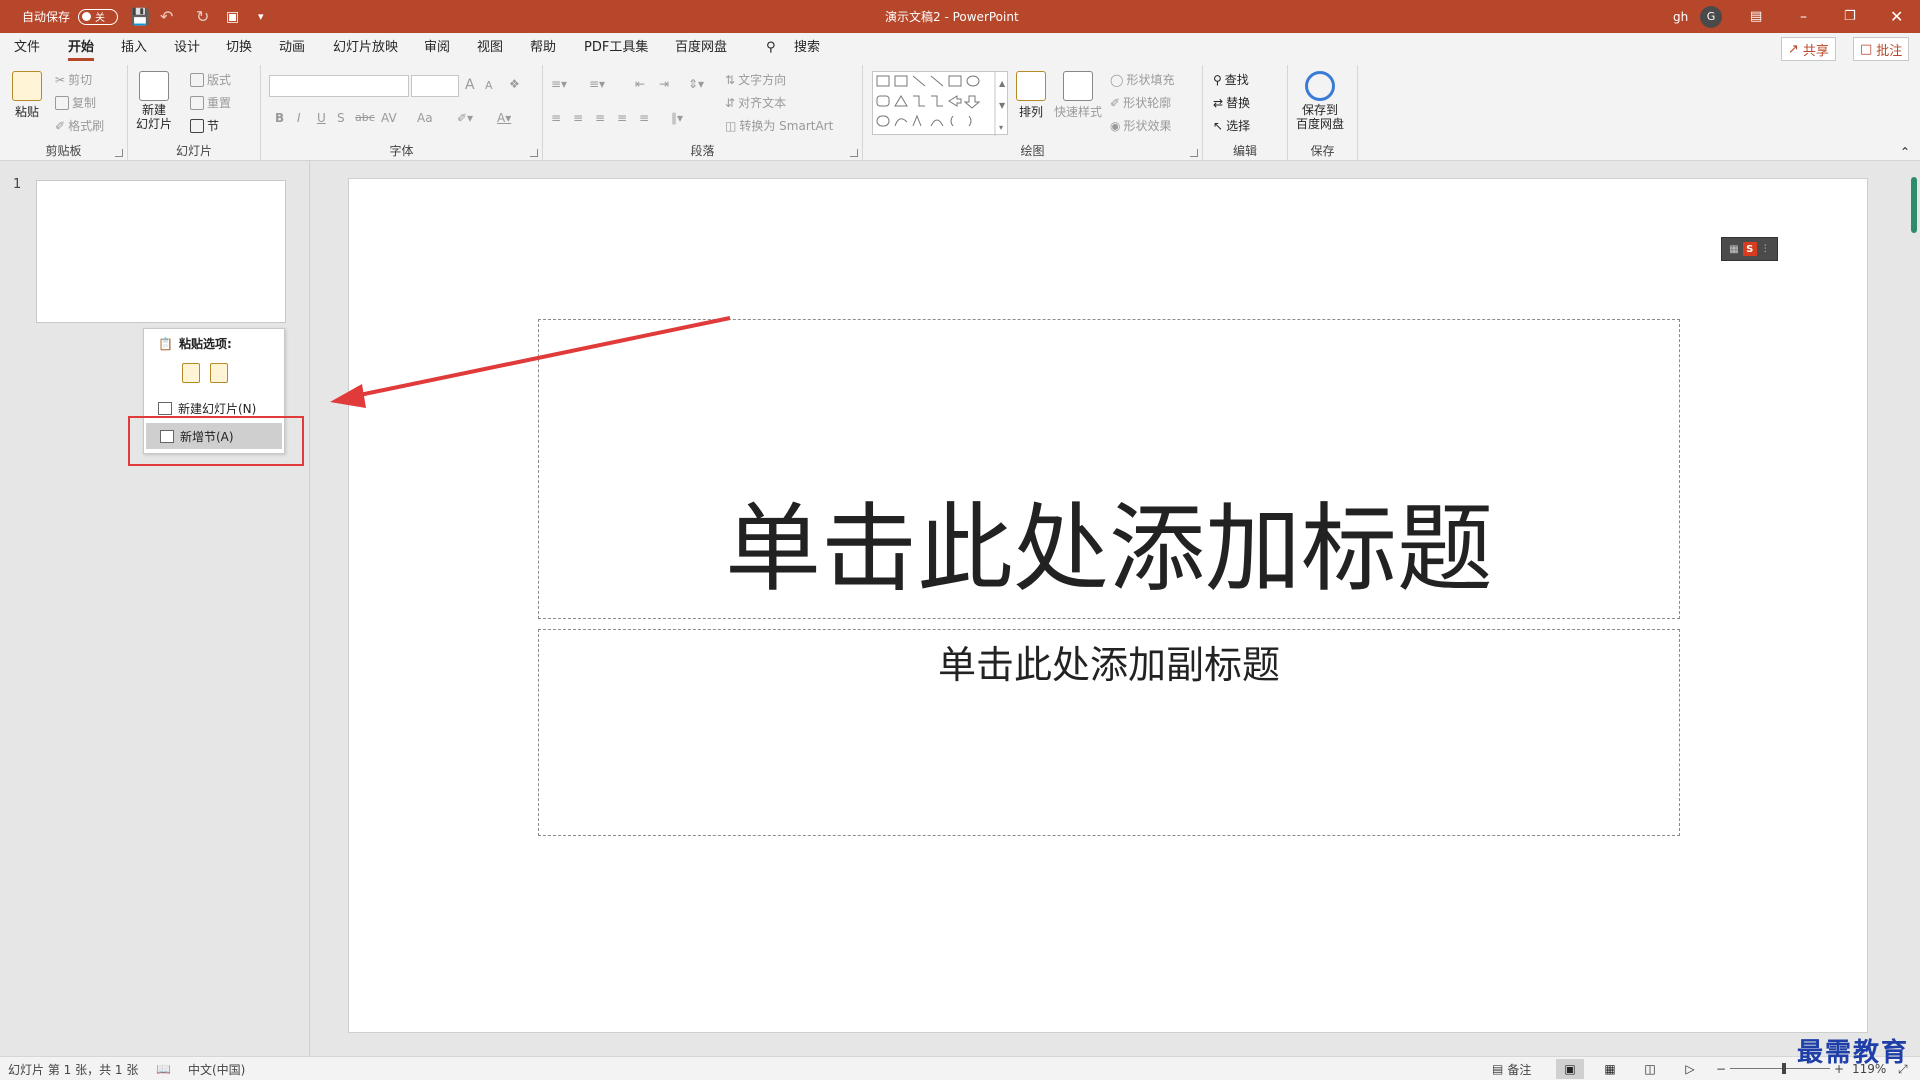 This screenshot has height=1080, width=1920. Describe the element at coordinates (600, 118) in the screenshot. I see `align-right-icon: ≡` at that location.